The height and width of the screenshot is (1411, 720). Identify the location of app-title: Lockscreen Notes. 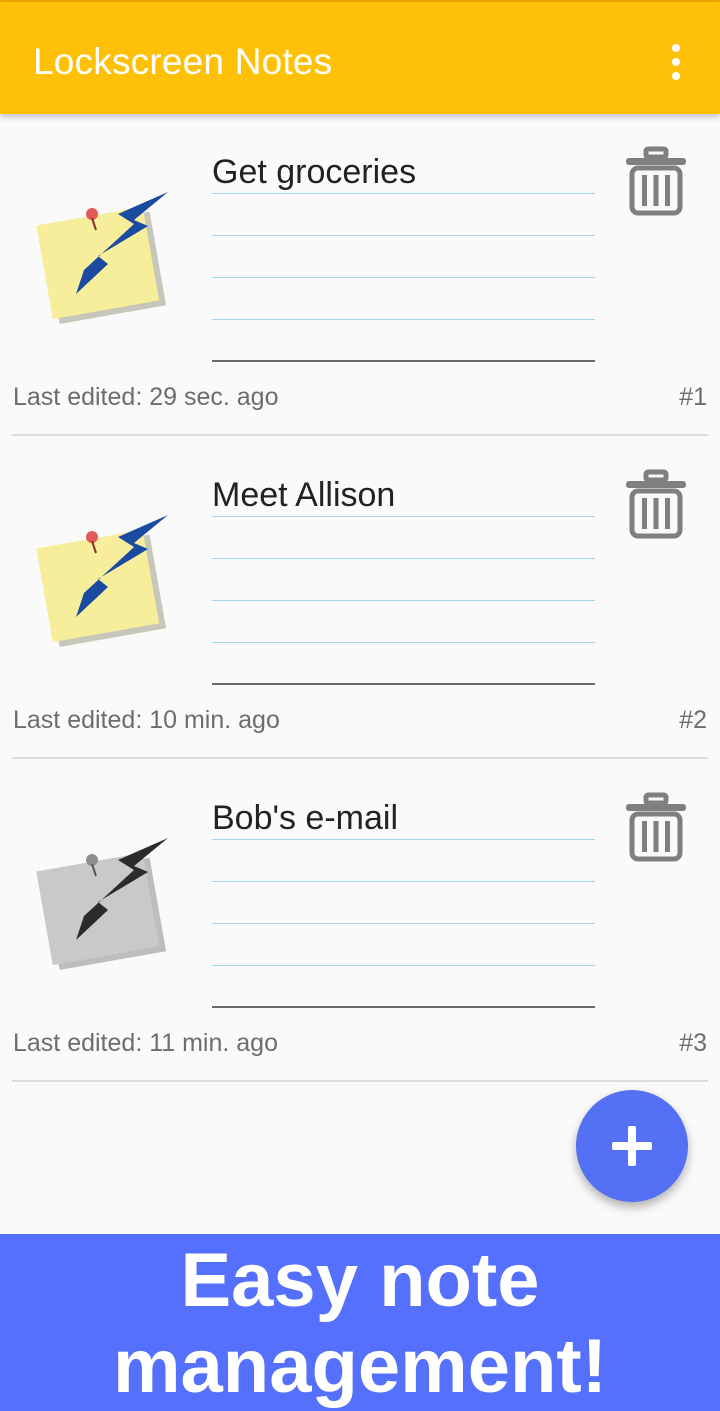
(183, 61).